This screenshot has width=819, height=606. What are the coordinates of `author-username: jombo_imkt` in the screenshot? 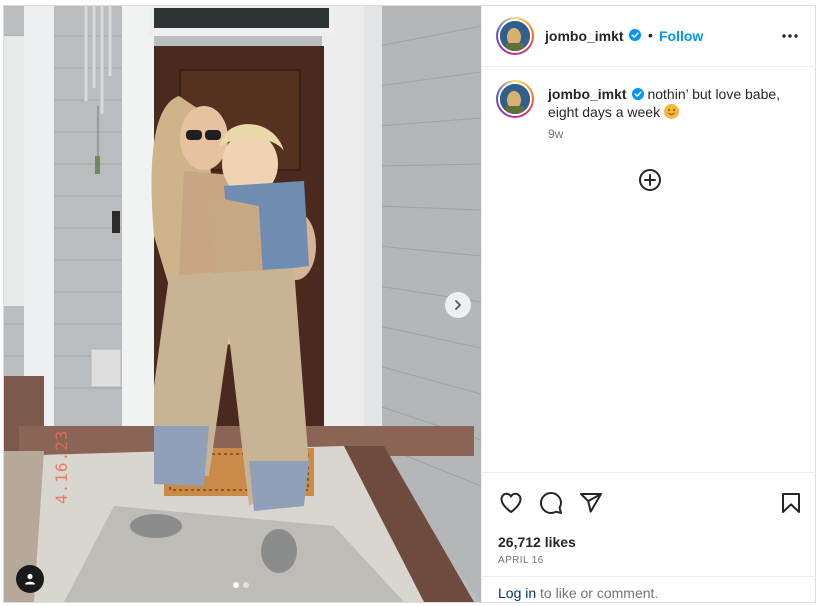 It's located at (584, 36).